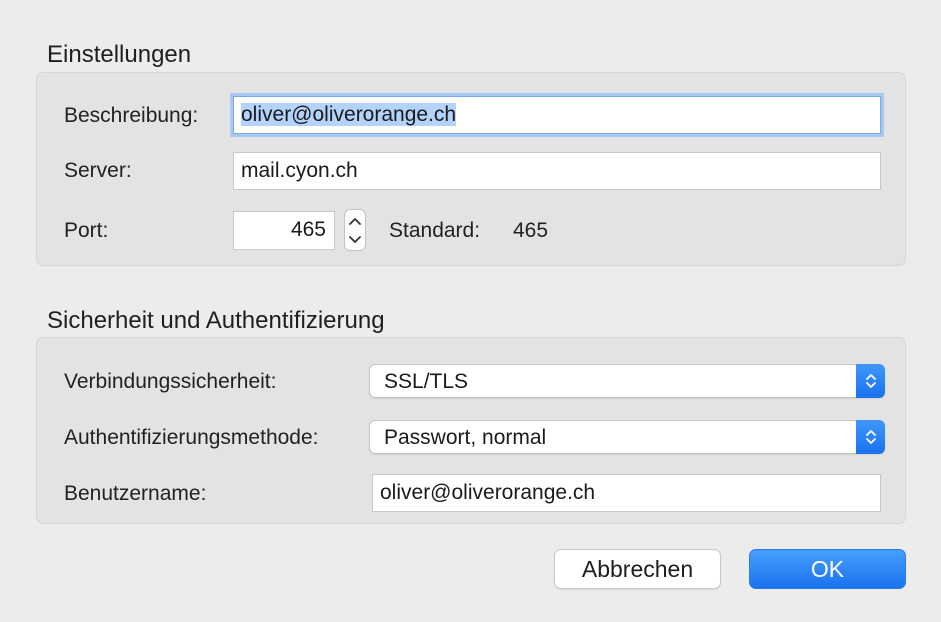  I want to click on stepper-down-icon, so click(355, 240).